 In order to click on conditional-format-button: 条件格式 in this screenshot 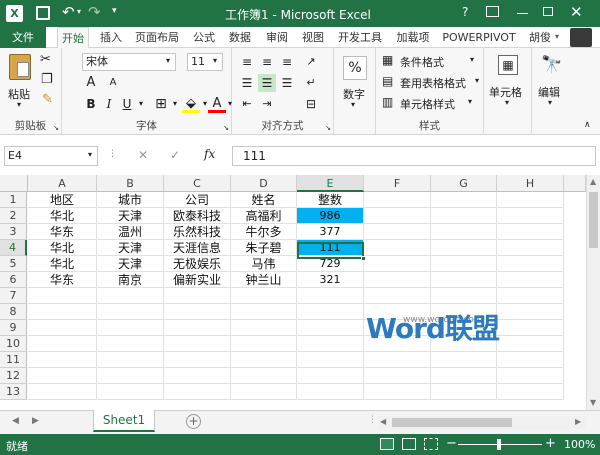, I will do `click(422, 62)`.